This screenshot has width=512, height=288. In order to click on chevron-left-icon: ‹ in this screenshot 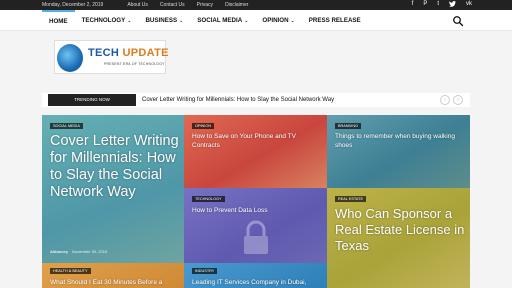, I will do `click(445, 100)`.